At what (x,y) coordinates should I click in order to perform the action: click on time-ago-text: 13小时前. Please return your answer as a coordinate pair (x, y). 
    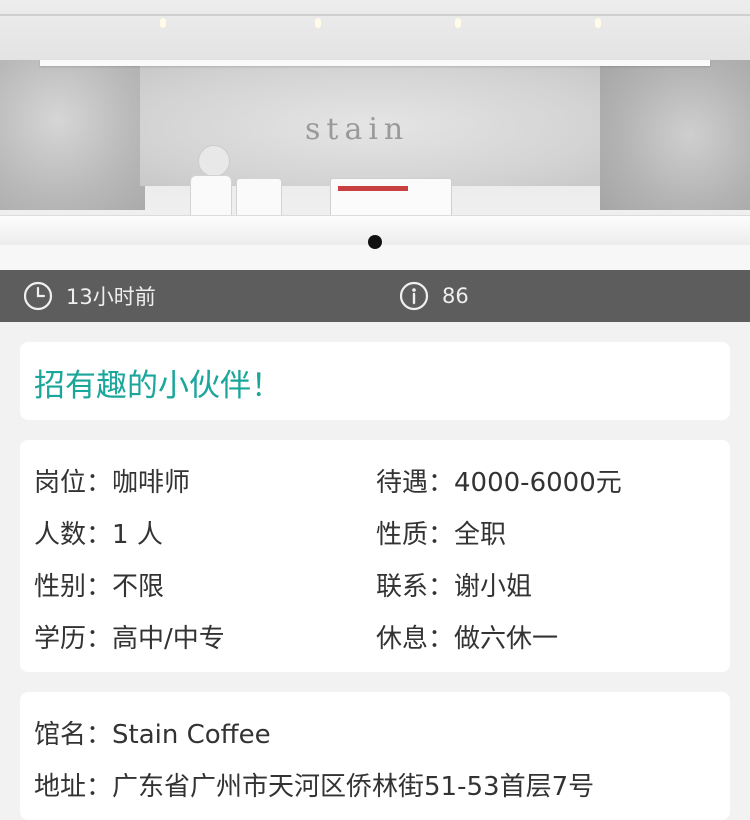
    Looking at the image, I should click on (111, 297).